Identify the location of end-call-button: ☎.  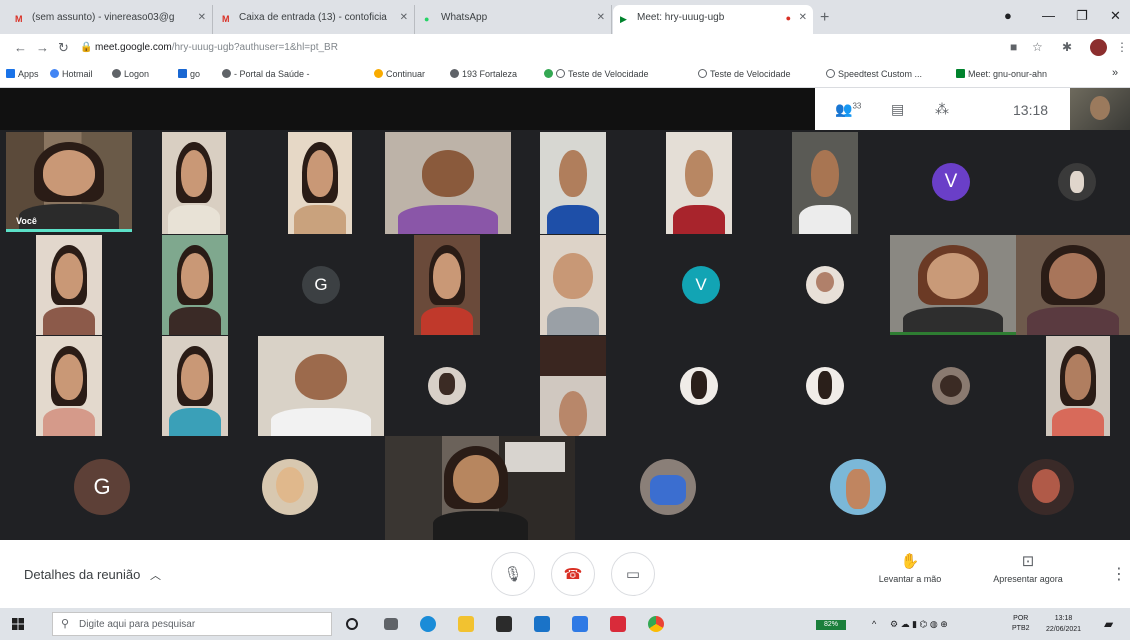
(573, 574).